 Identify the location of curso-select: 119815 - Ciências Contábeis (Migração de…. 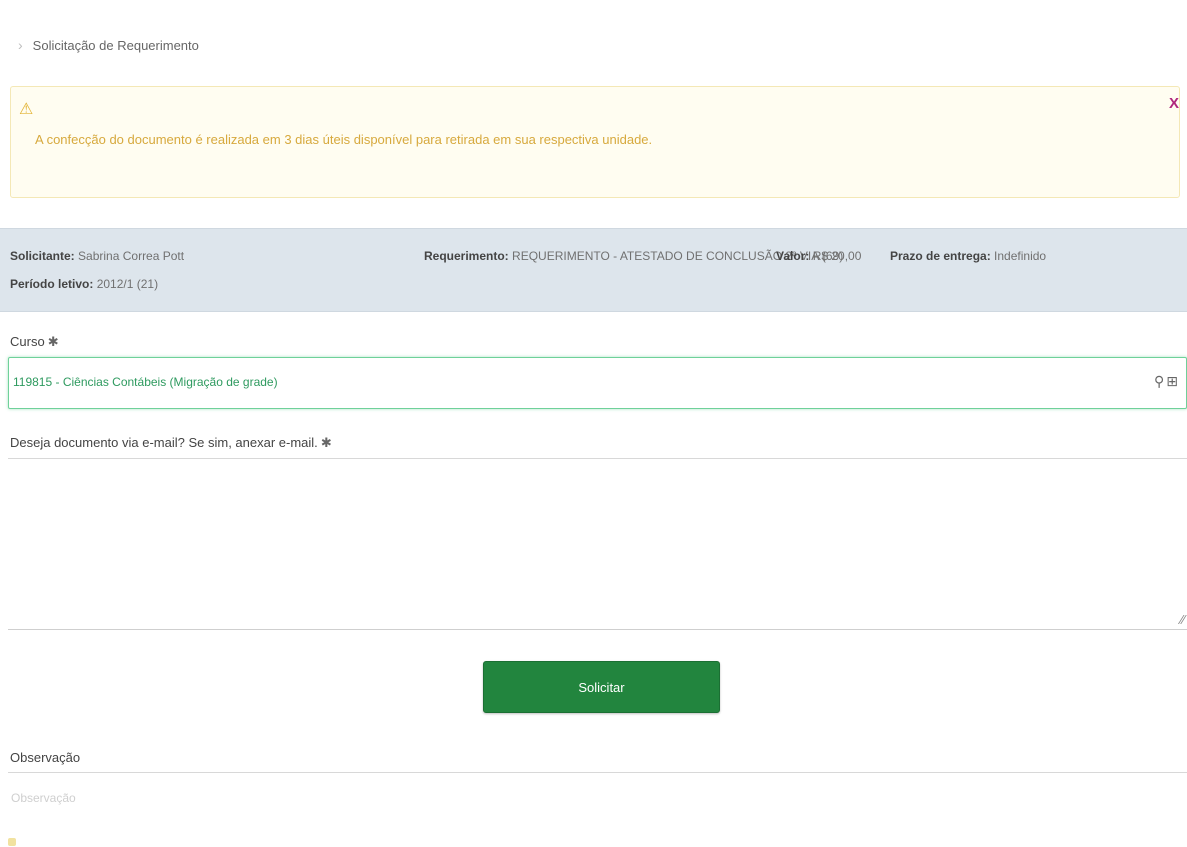
(597, 383).